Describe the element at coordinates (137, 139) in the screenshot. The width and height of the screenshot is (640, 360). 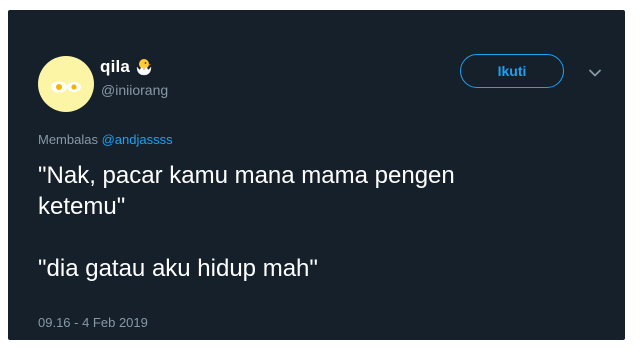
I see `reply-handle-link: @andjassss` at that location.